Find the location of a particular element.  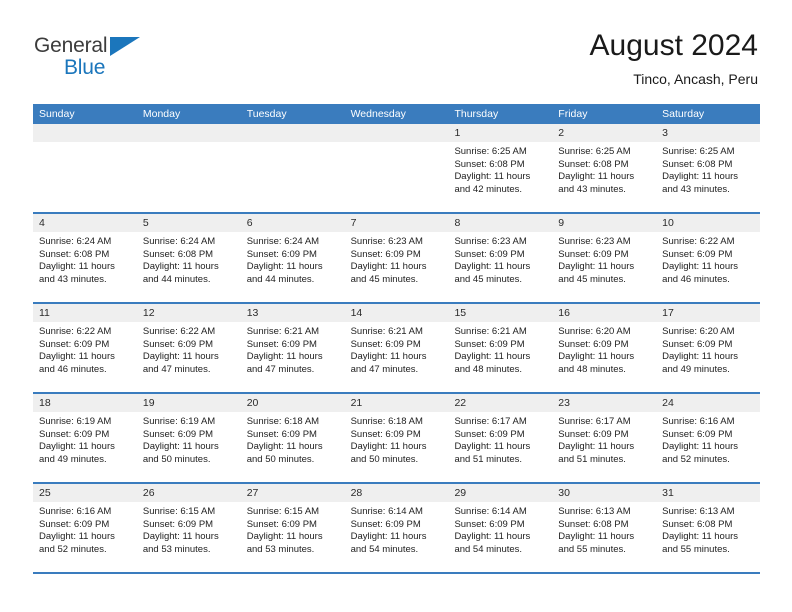

day-number is located at coordinates (85, 133).